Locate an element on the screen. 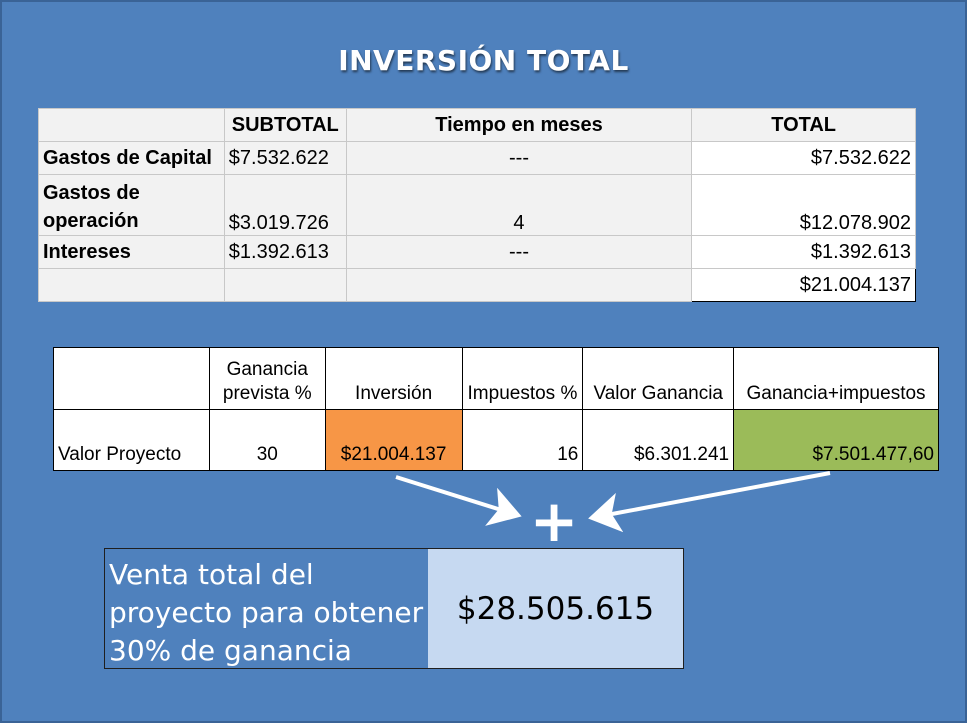 The image size is (967, 723). right-arrow-icon is located at coordinates (709, 502).